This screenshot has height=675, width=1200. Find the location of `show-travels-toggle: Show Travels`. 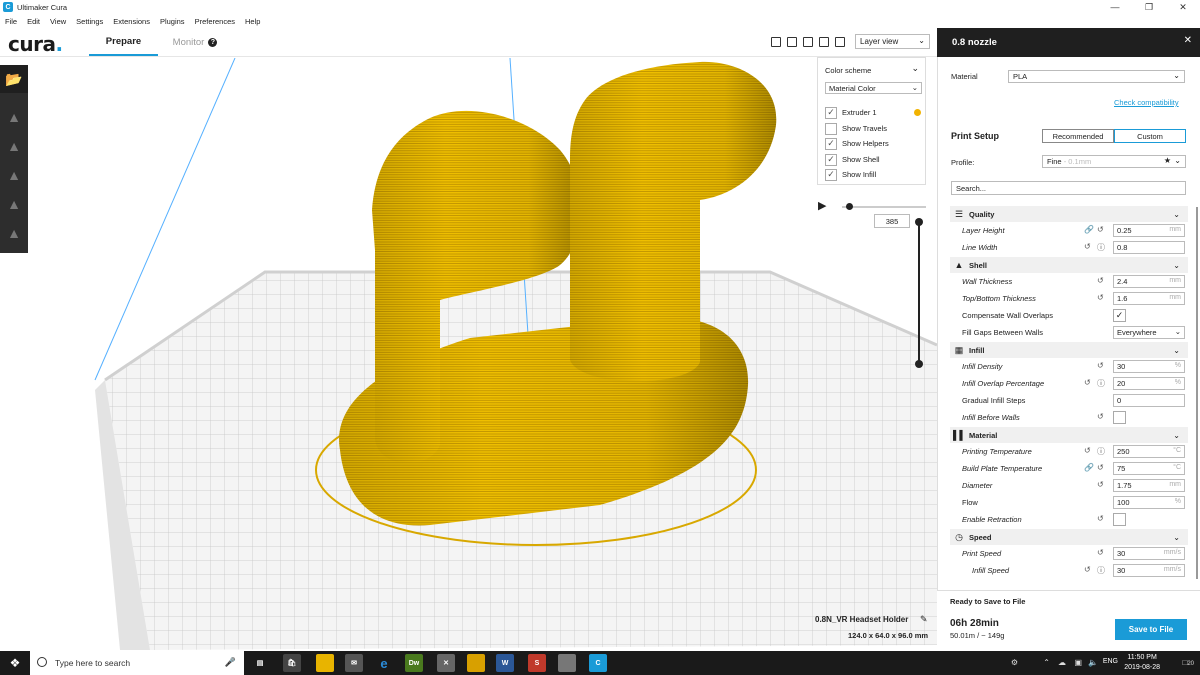

show-travels-toggle: Show Travels is located at coordinates (856, 128).